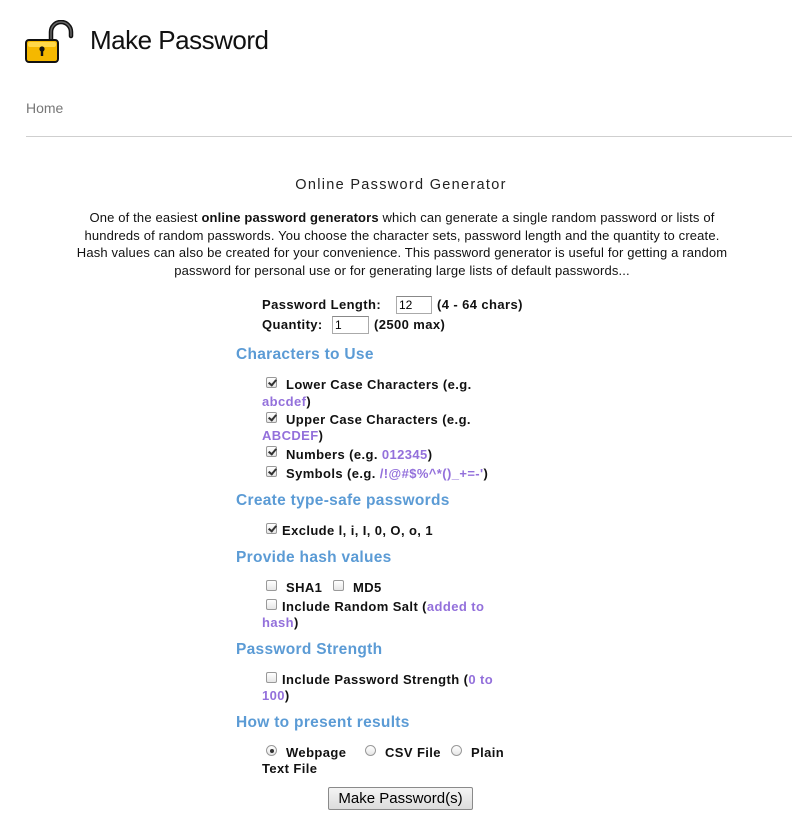  I want to click on numbers-checkbox, so click(271, 451).